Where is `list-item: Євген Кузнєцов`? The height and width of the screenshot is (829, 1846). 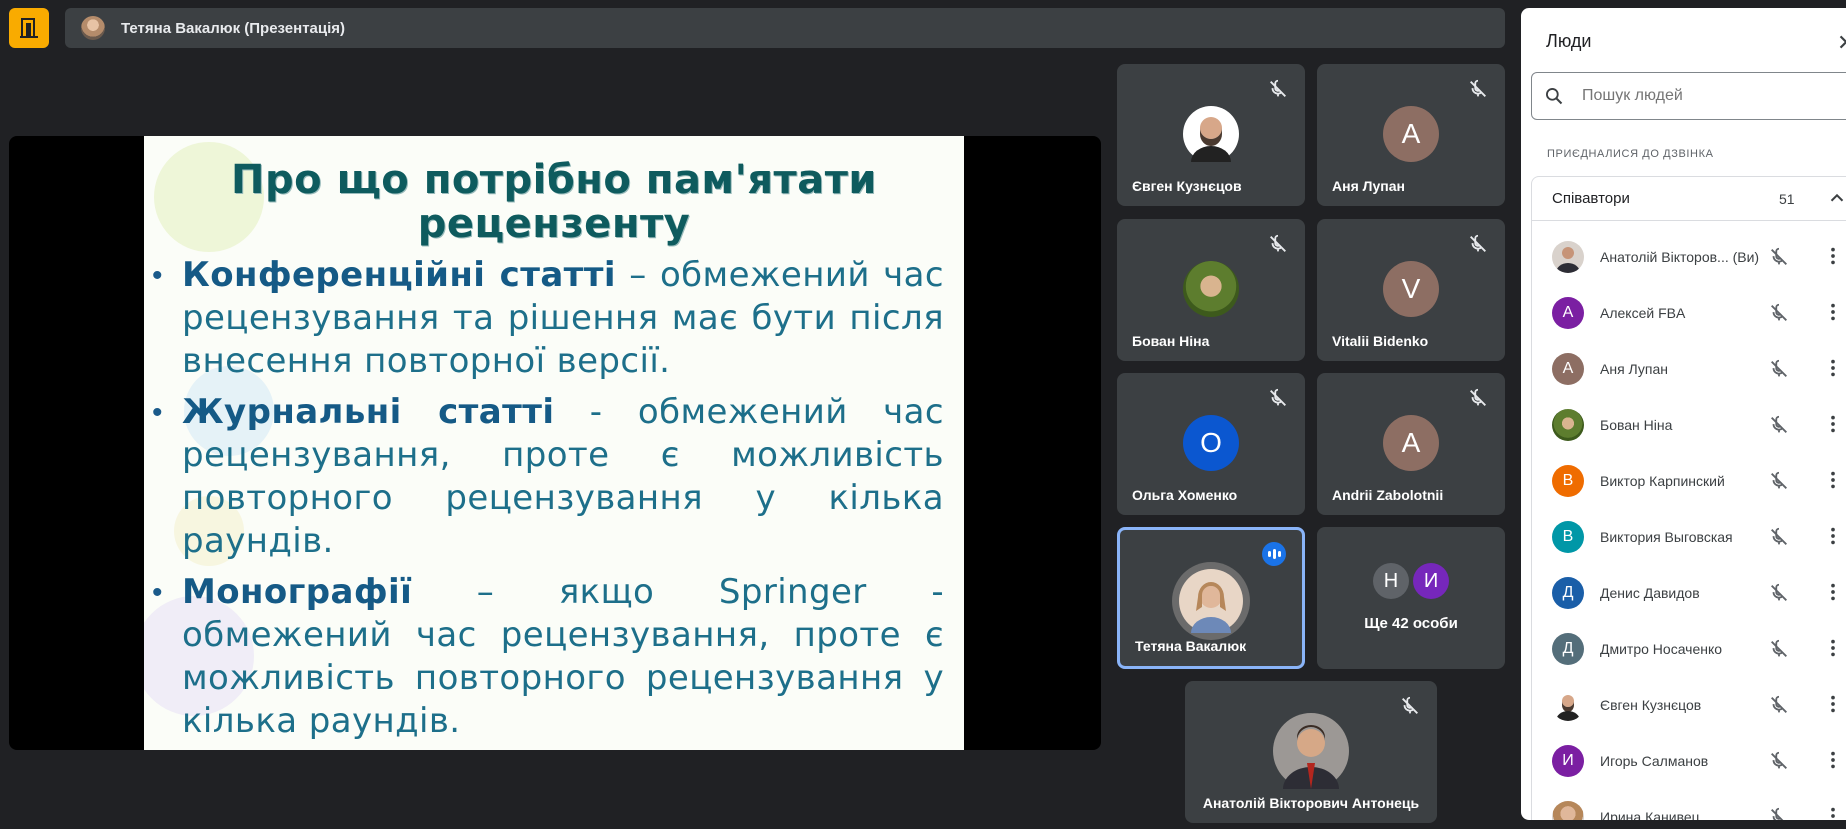 list-item: Євген Кузнєцов is located at coordinates (1689, 705).